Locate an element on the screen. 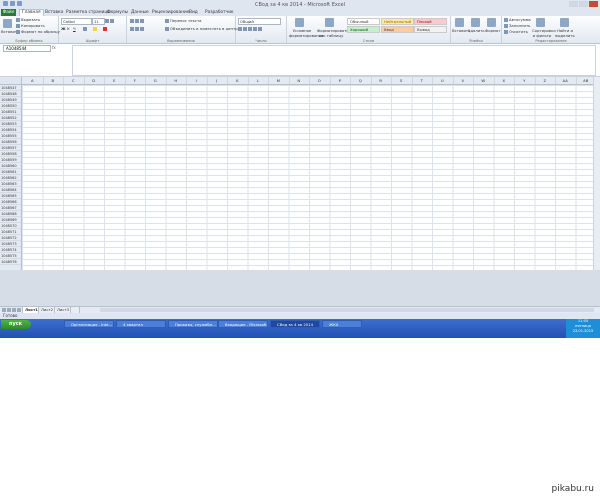 The image size is (600, 500). wrap-text-button: Перенос текста is located at coordinates (183, 20).